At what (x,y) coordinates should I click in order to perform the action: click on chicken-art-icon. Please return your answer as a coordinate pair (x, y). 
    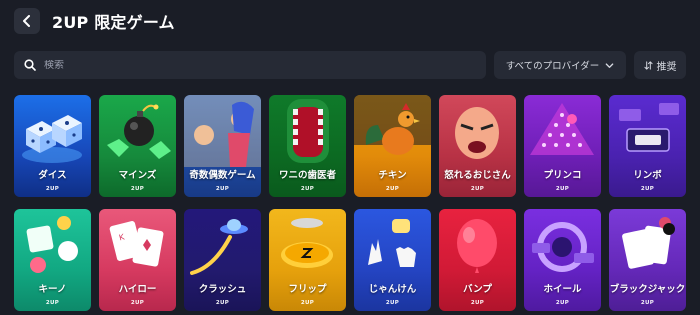
    Looking at the image, I should click on (392, 125).